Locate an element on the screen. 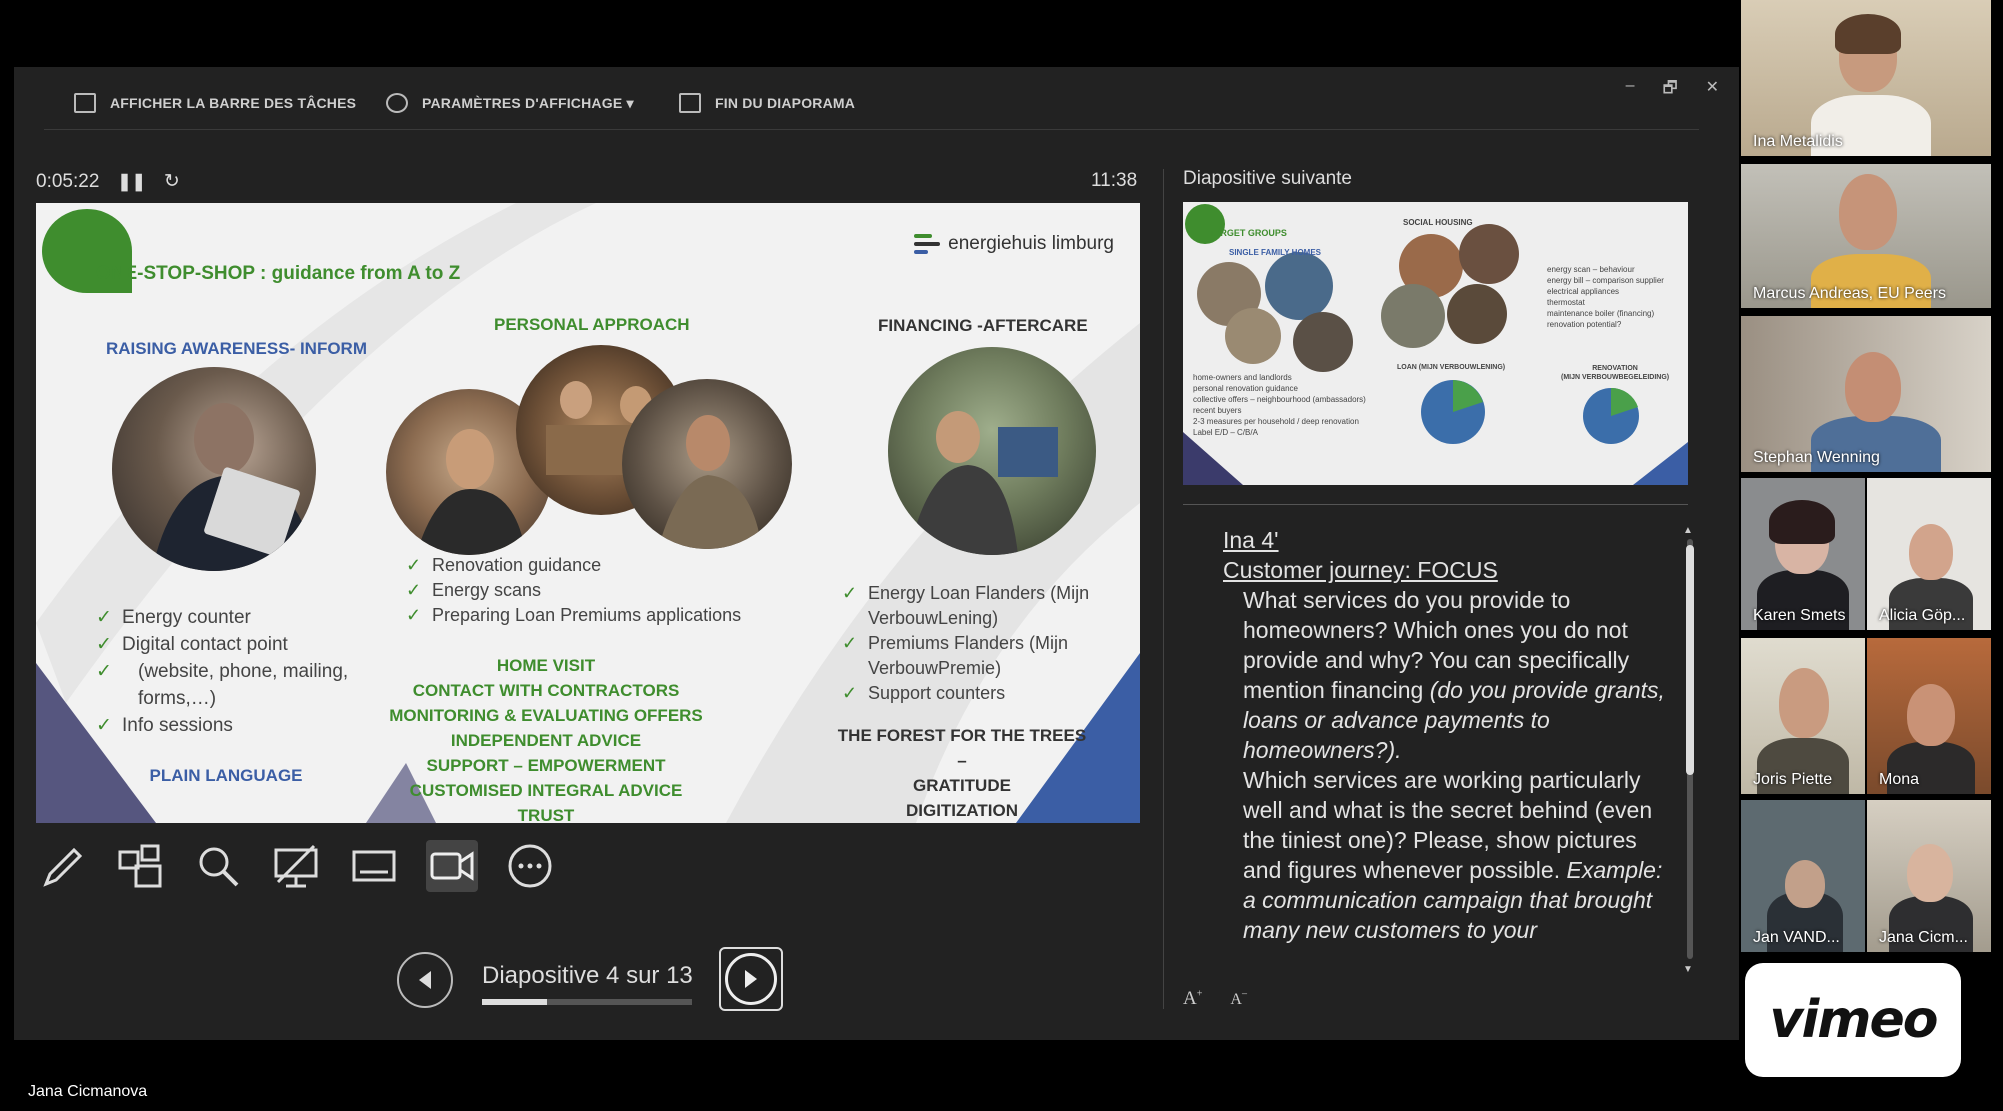  next-slide-button is located at coordinates (751, 979).